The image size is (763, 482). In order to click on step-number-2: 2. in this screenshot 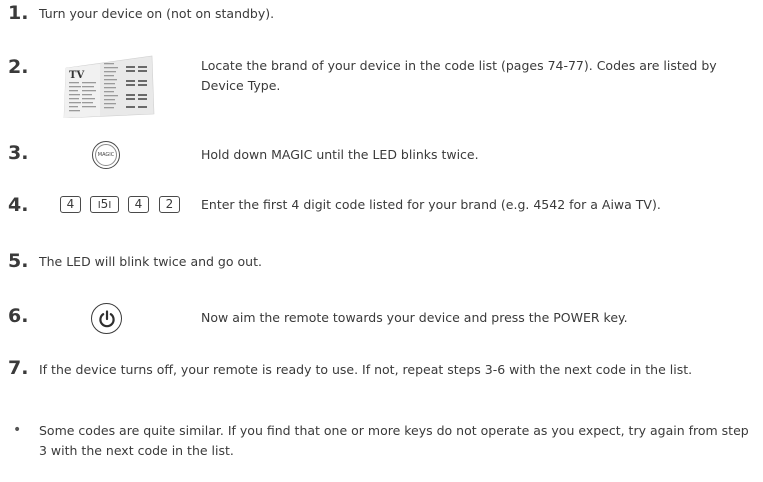, I will do `click(18, 67)`.